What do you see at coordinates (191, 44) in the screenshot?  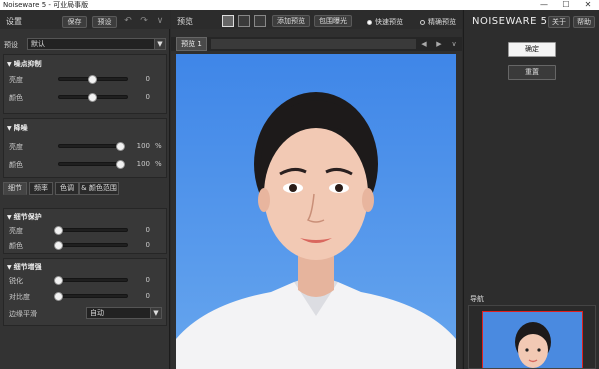 I see `tab-preview-1: 预览 1` at bounding box center [191, 44].